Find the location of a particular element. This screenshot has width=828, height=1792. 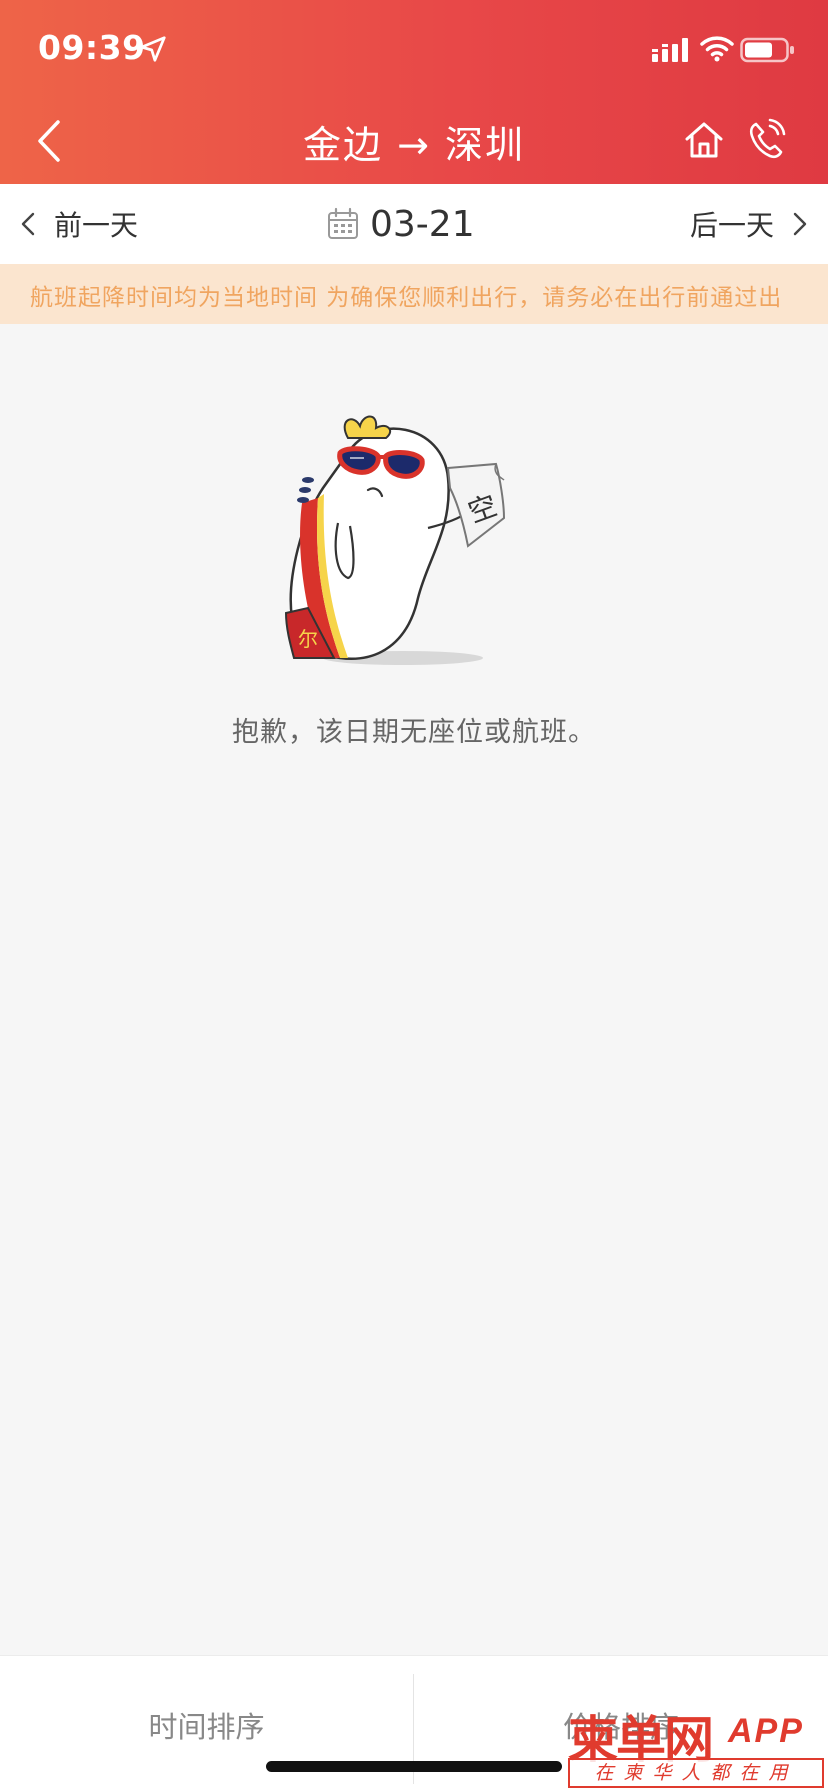

phone-icon is located at coordinates (766, 140).